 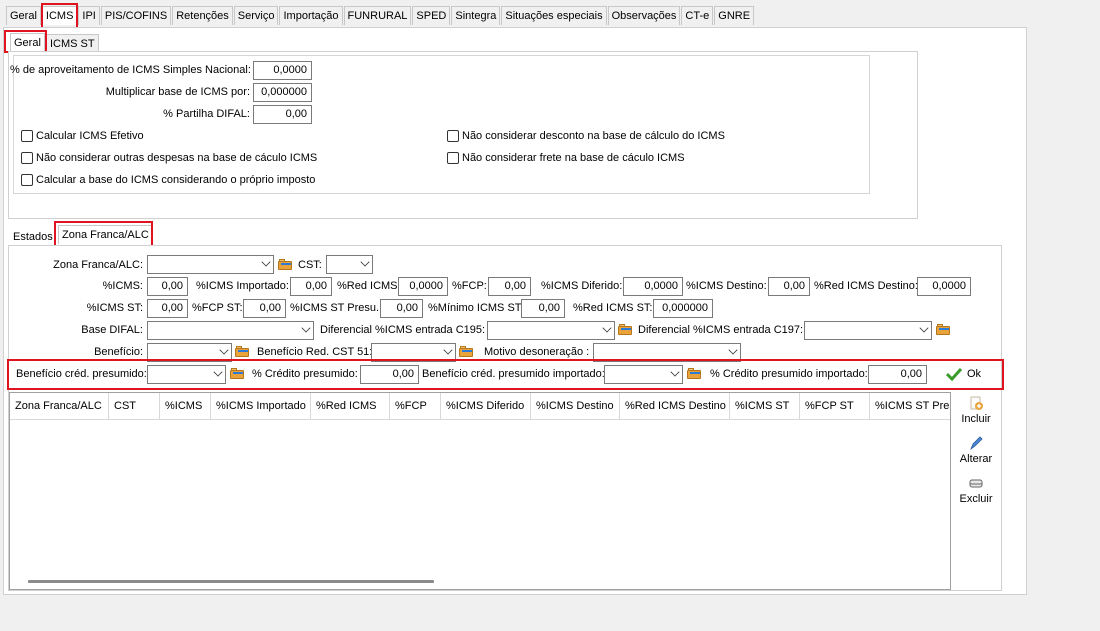 I want to click on icms-input: 0,00, so click(x=167, y=286).